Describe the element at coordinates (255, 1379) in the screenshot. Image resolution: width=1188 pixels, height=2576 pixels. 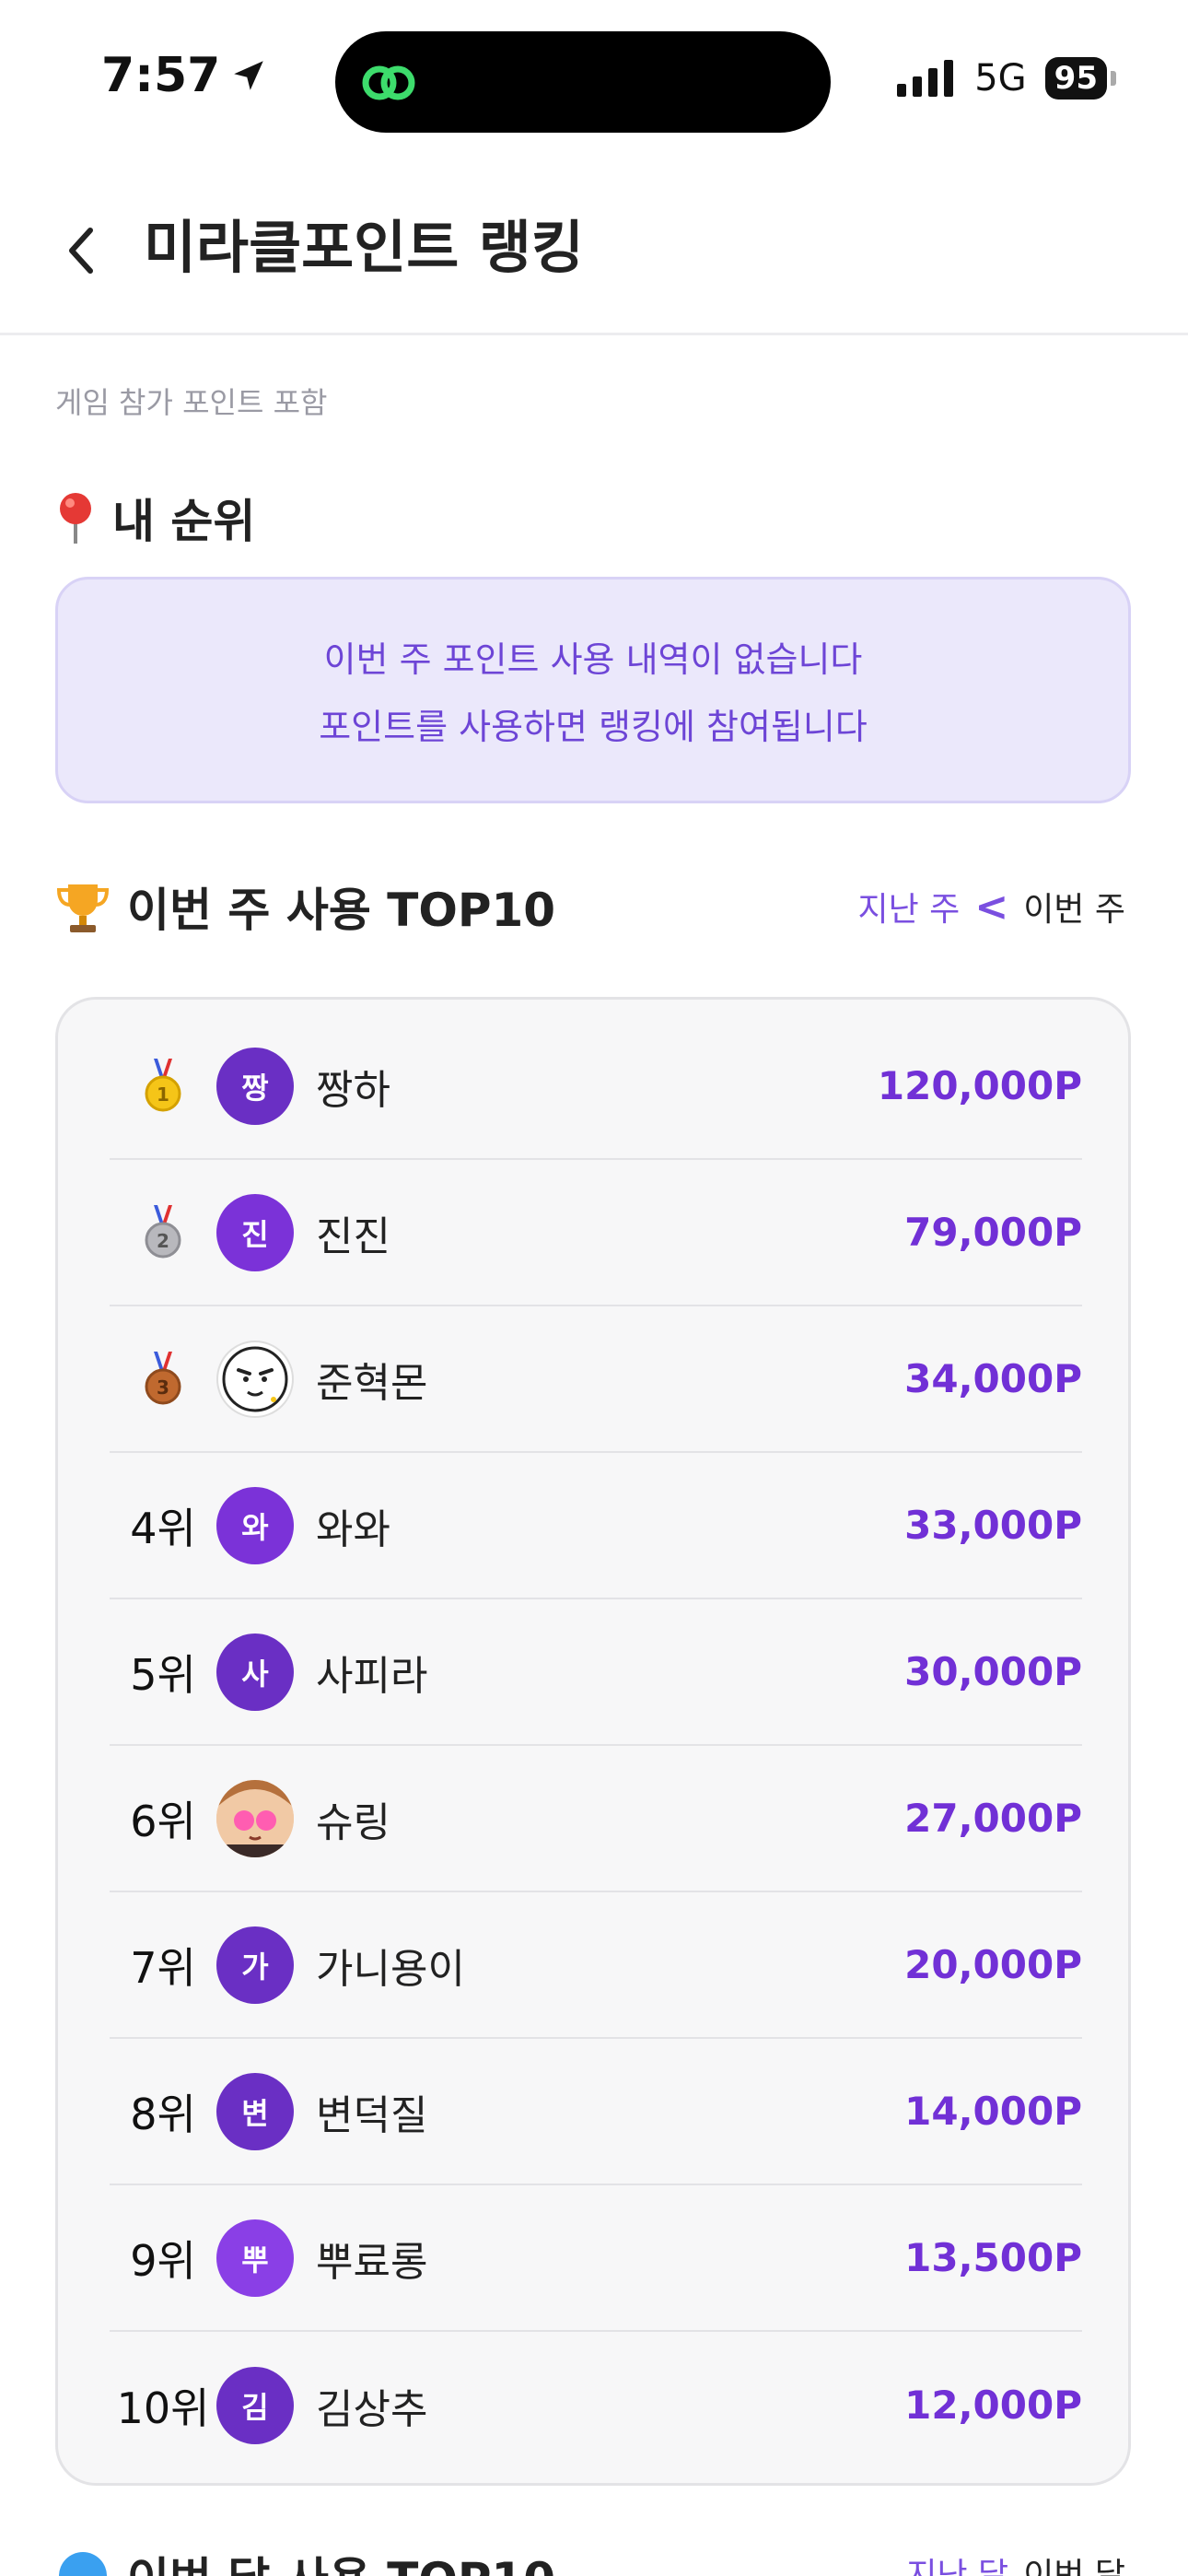
I see `avatar-cartoon-image` at that location.